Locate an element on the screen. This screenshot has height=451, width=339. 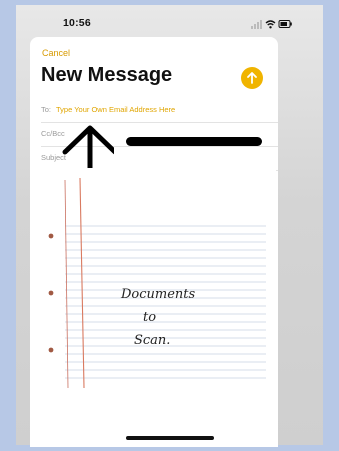
to-label: To: is located at coordinates (46, 109).